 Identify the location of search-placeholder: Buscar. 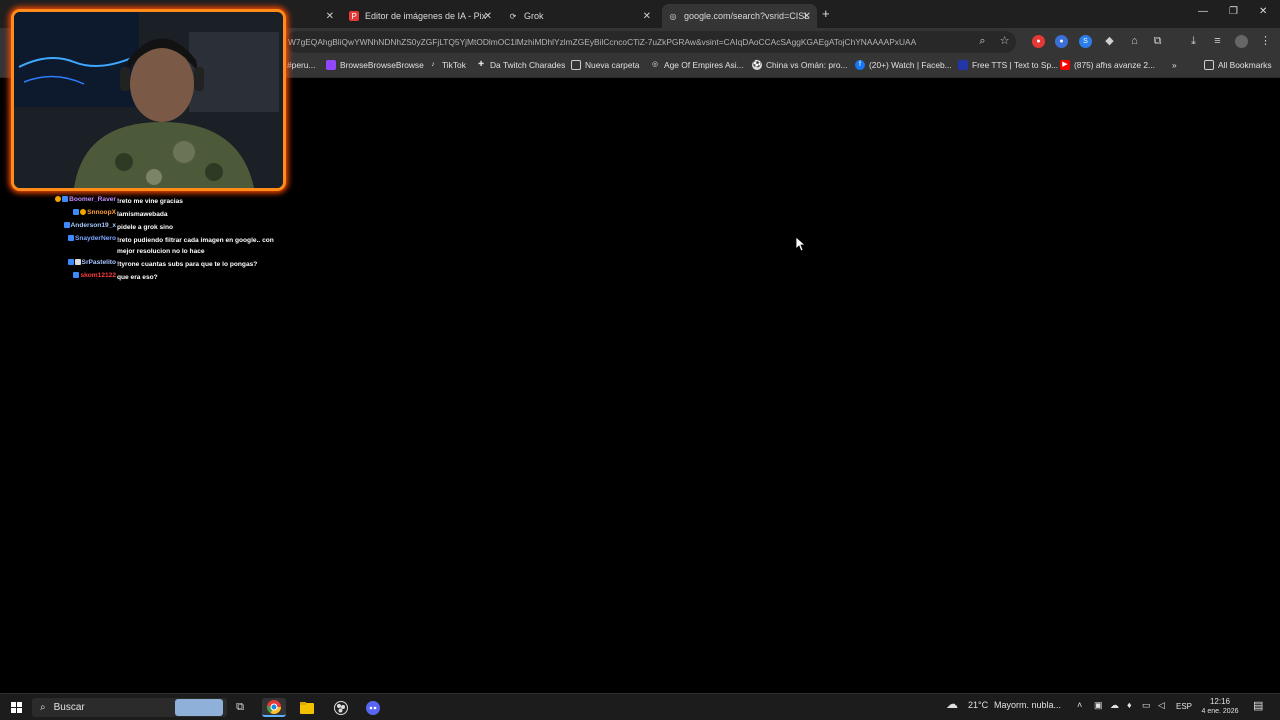
(69, 707).